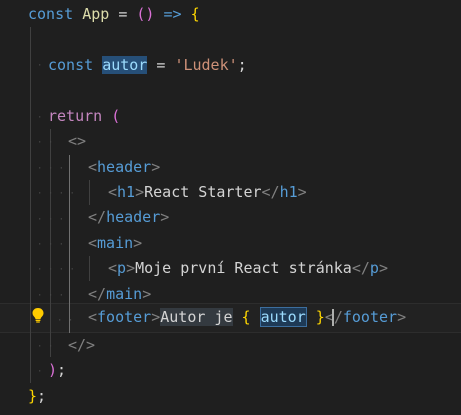 The height and width of the screenshot is (415, 461). I want to click on variable-autor-reference: autor, so click(283, 317).